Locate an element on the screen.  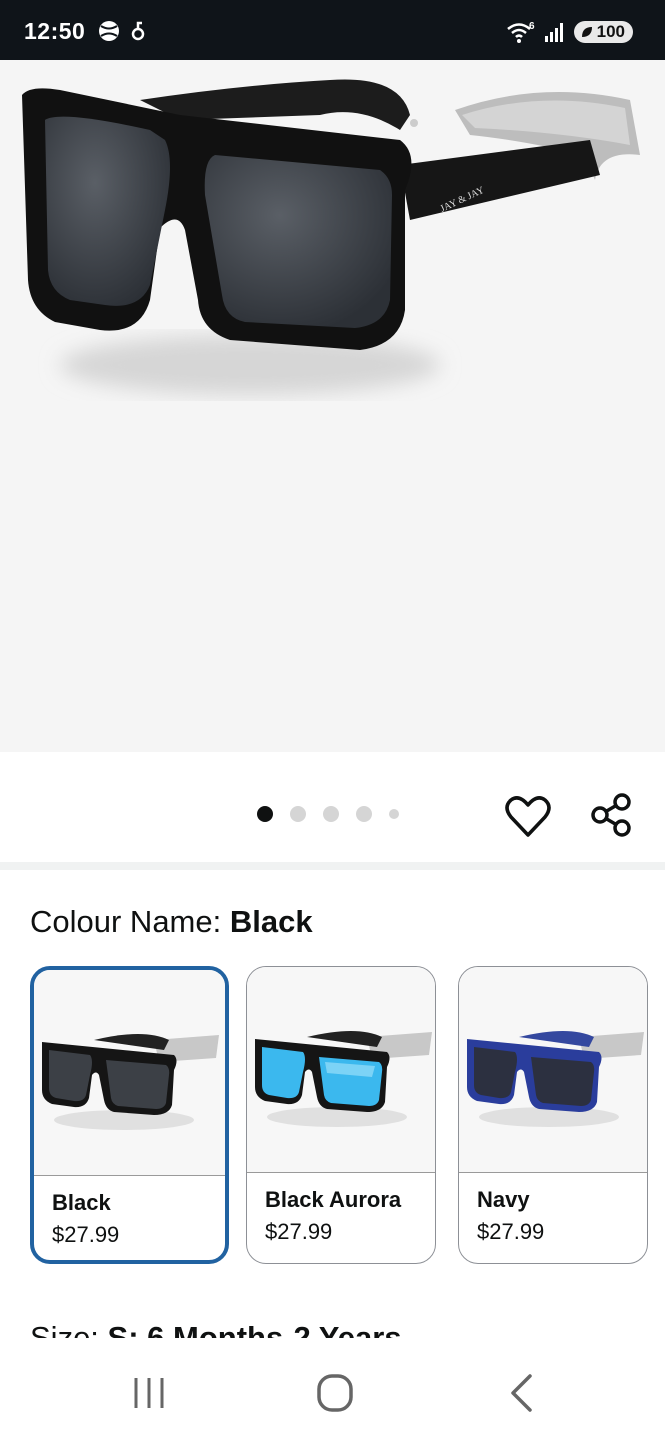
colour-option-black-aurora: Black Aurora $27.99 is located at coordinates (341, 1115).